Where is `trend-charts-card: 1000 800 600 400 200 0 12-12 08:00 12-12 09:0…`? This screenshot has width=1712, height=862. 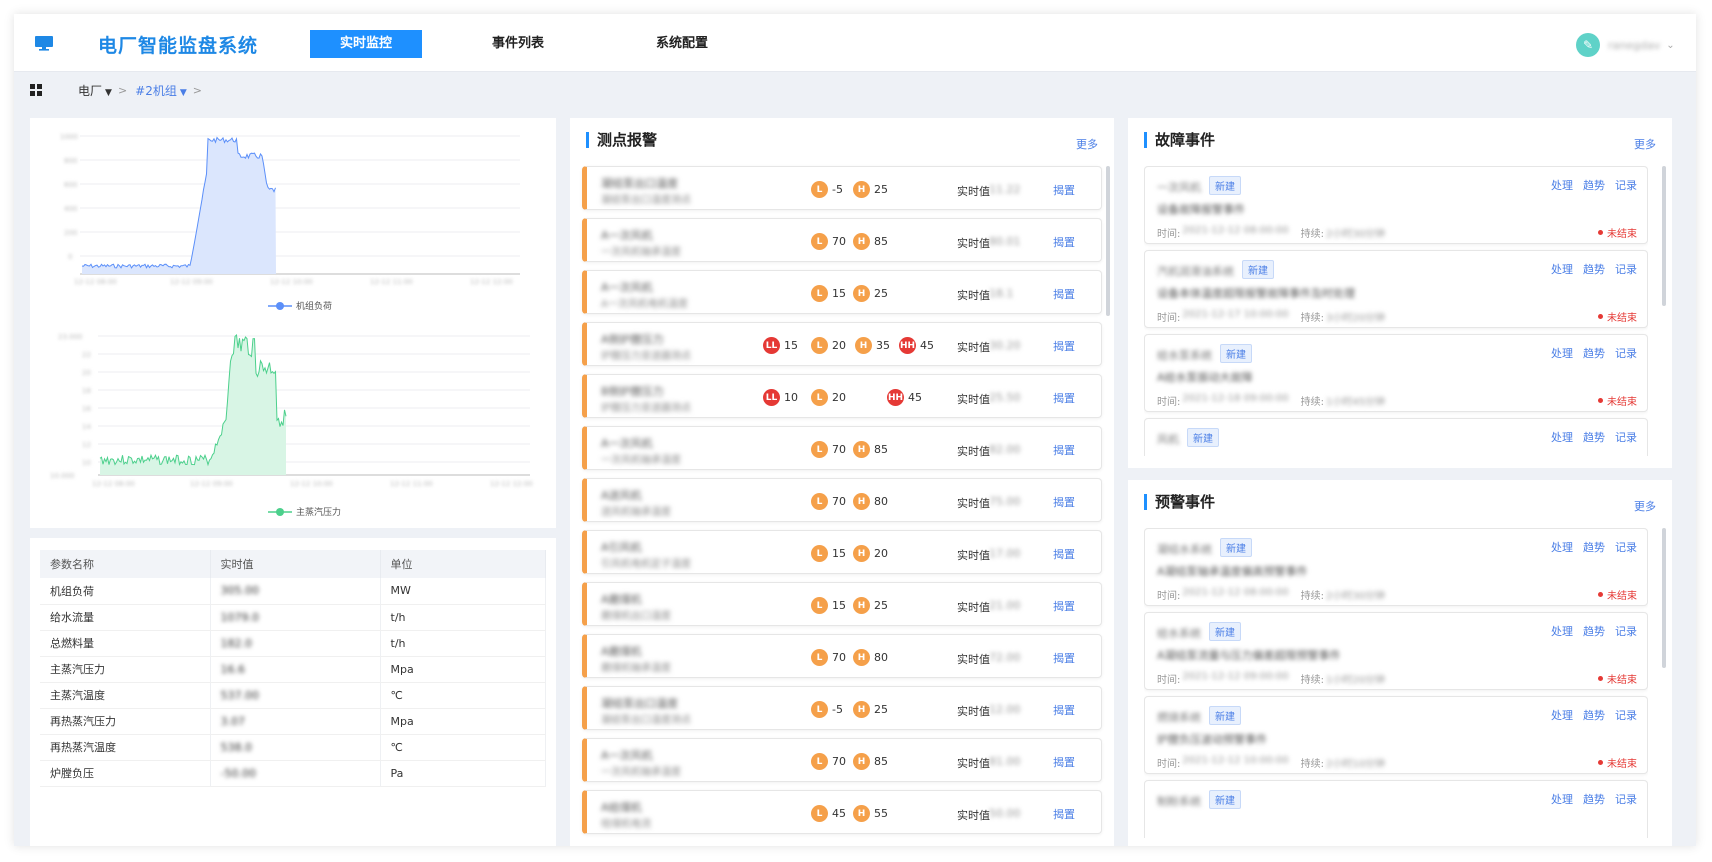
trend-charts-card: 1000 800 600 400 200 0 12-12 08:00 12-12 09:0… is located at coordinates (293, 323).